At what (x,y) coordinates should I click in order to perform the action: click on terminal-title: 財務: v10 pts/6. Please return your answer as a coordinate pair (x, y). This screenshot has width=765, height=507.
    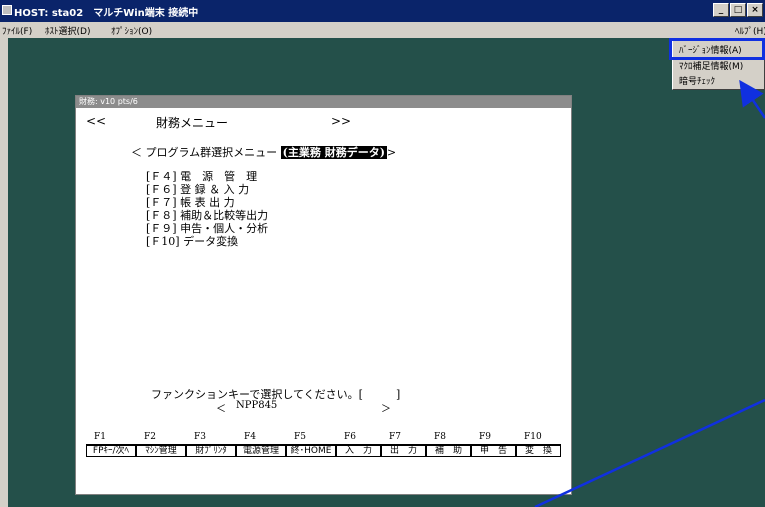
    Looking at the image, I should click on (323, 102).